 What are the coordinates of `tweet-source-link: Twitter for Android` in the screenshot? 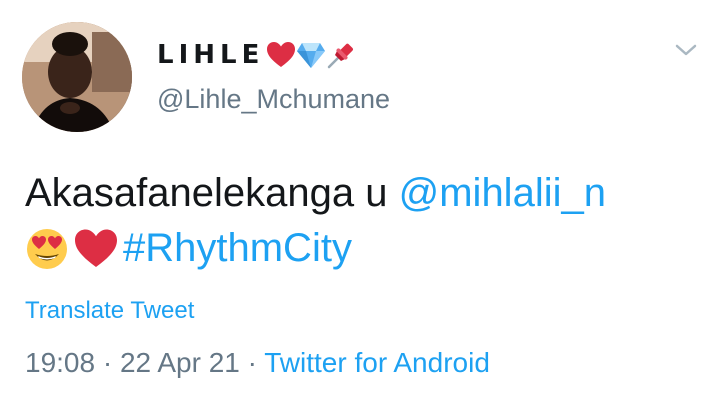 It's located at (377, 362).